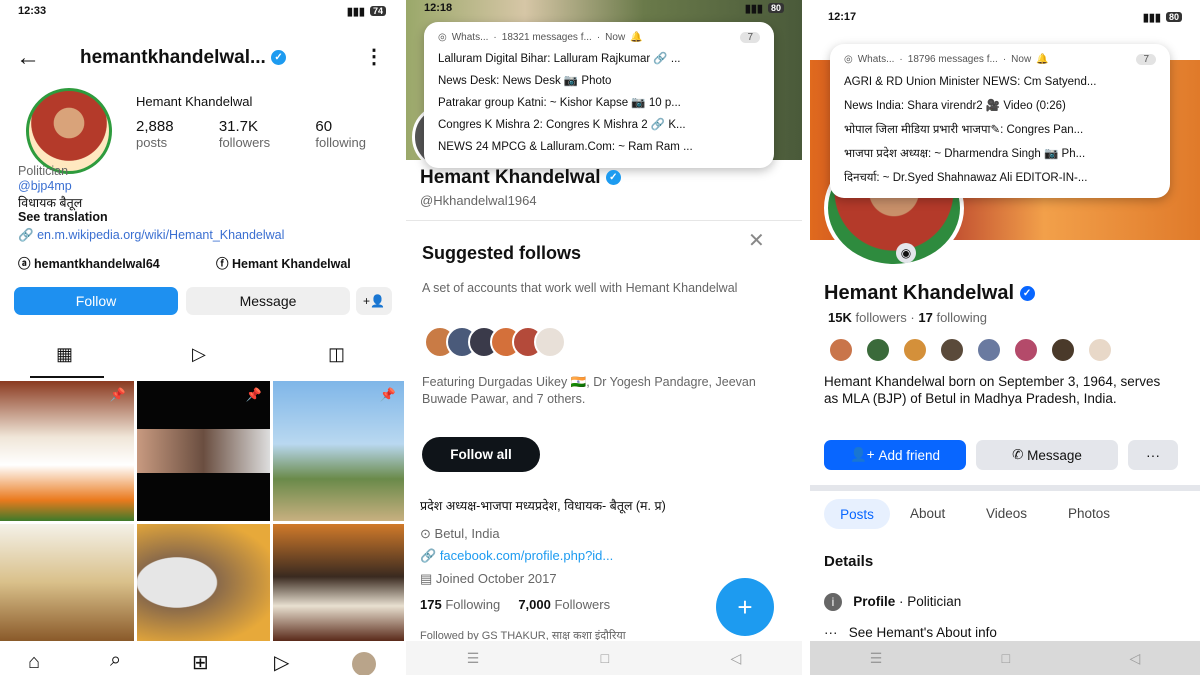  I want to click on following-link: 175 Following, so click(460, 604).